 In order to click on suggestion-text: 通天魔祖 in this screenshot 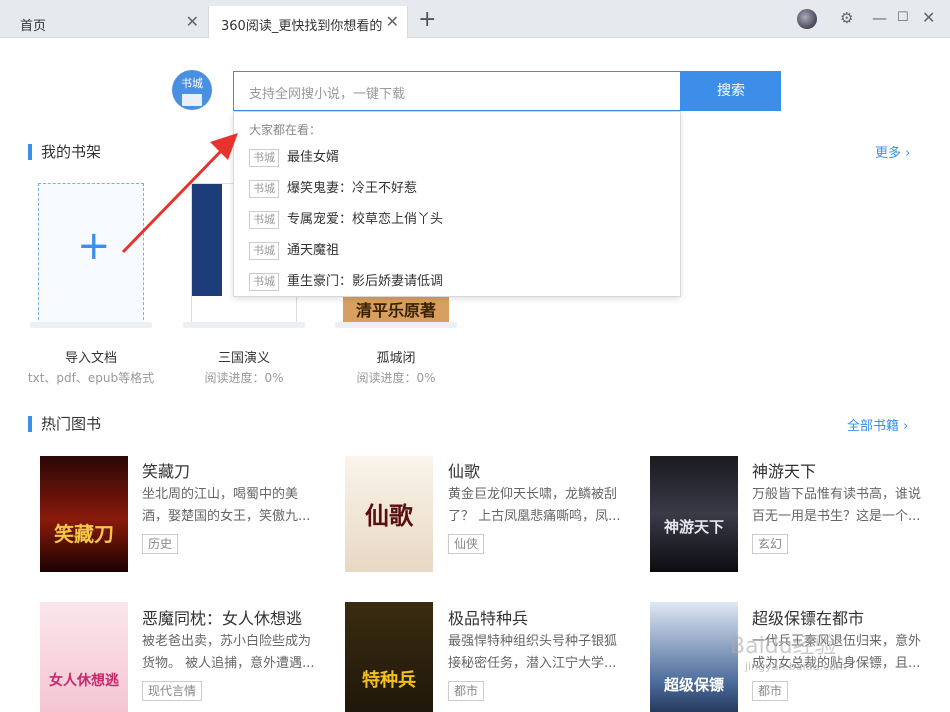, I will do `click(313, 250)`.